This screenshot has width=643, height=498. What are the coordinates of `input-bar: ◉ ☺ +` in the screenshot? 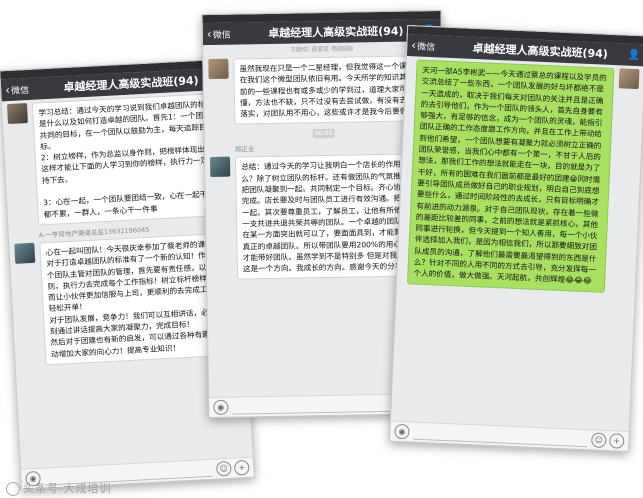 It's located at (509, 435).